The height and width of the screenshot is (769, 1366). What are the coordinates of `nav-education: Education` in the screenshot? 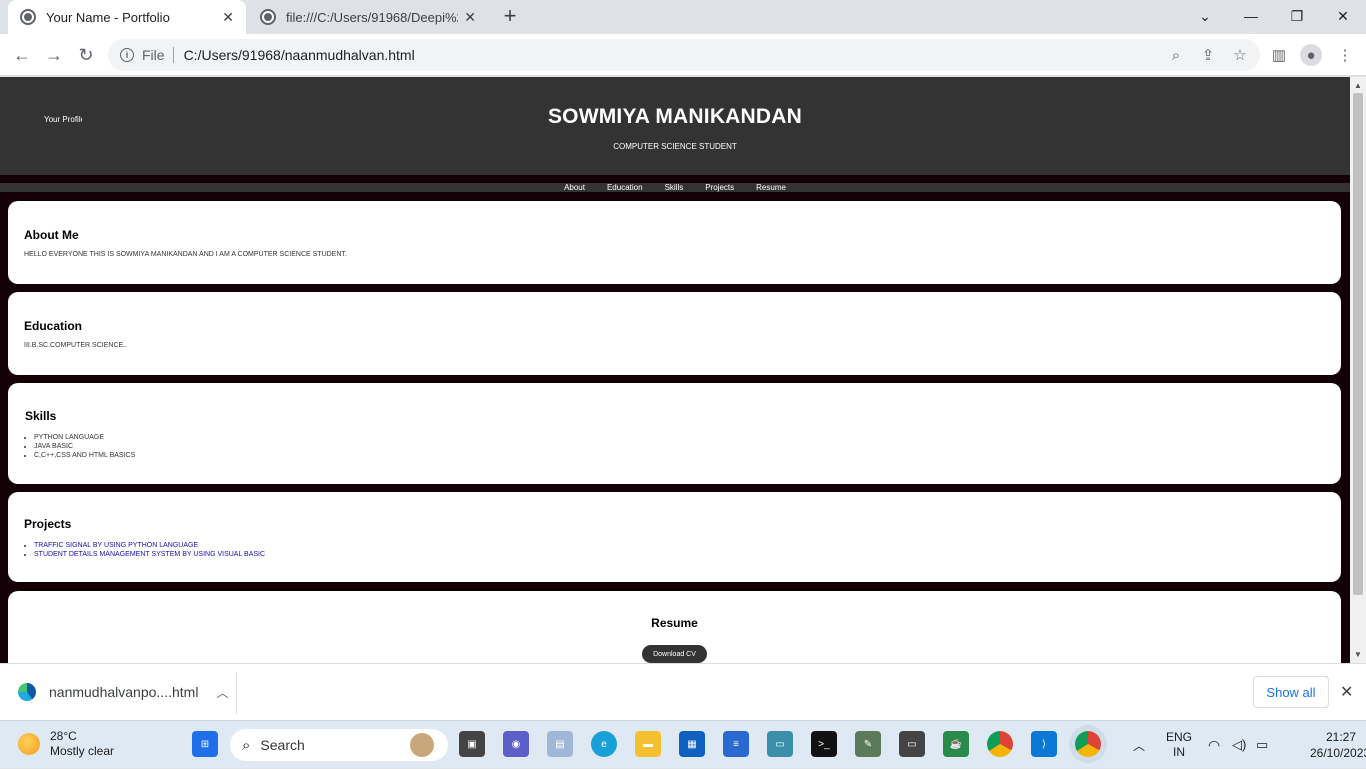 It's located at (625, 187).